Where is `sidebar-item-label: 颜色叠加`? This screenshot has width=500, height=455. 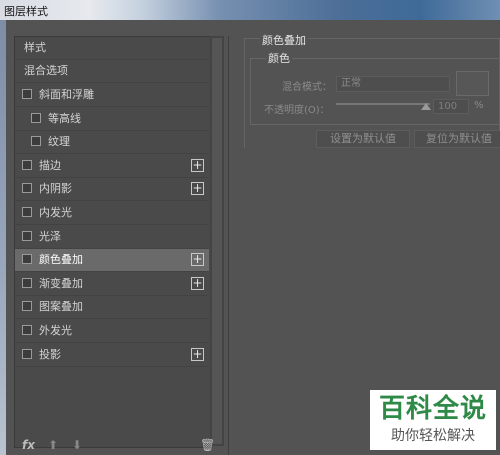 sidebar-item-label: 颜色叠加 is located at coordinates (61, 259).